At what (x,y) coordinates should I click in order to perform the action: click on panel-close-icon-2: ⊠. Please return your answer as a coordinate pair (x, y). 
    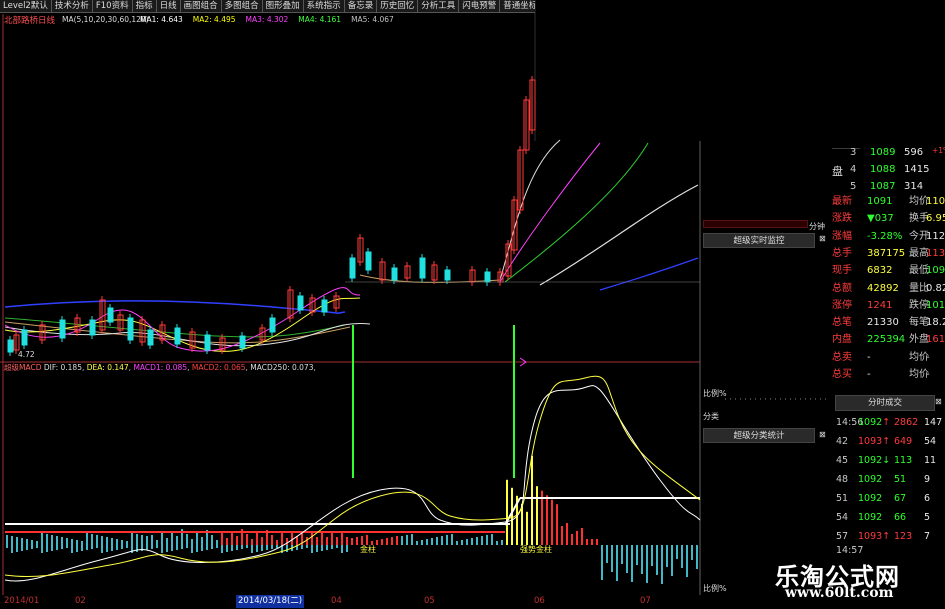
    Looking at the image, I should click on (822, 434).